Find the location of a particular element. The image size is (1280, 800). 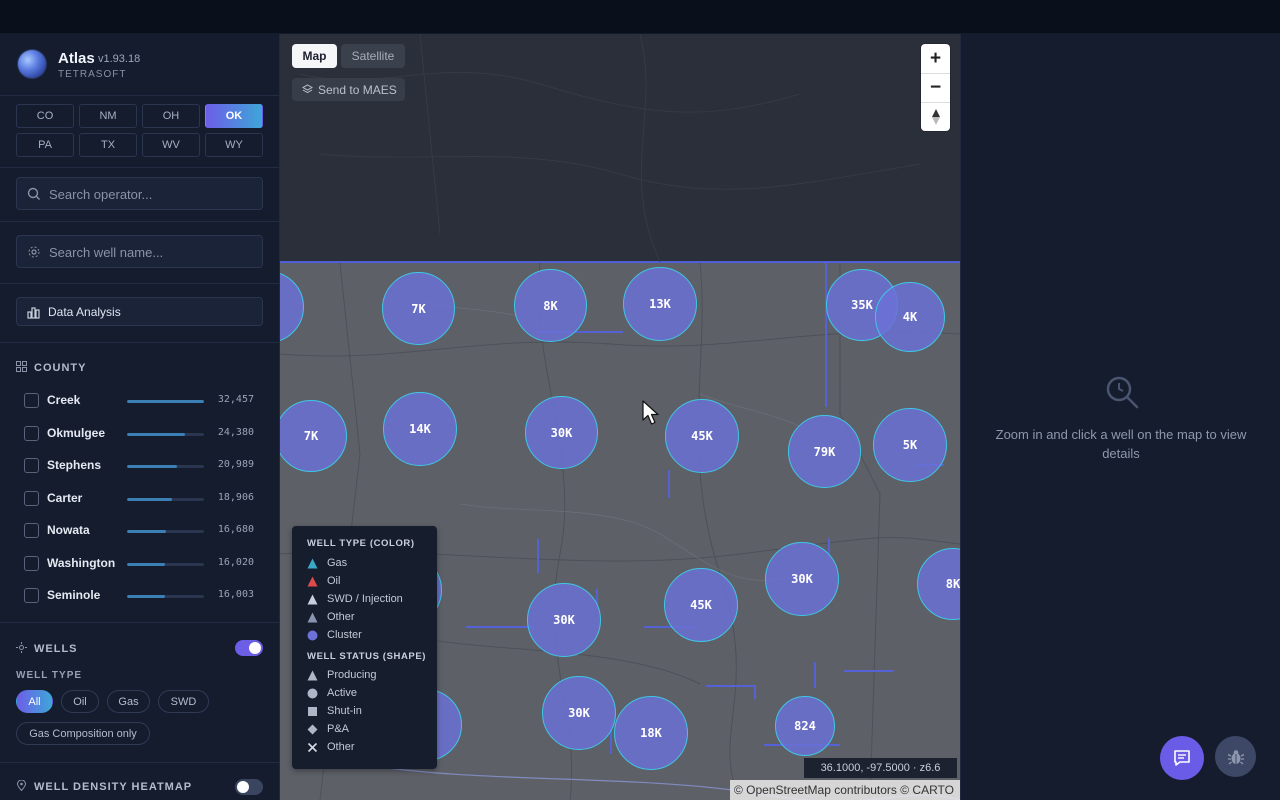

sun-icon is located at coordinates (21, 647).